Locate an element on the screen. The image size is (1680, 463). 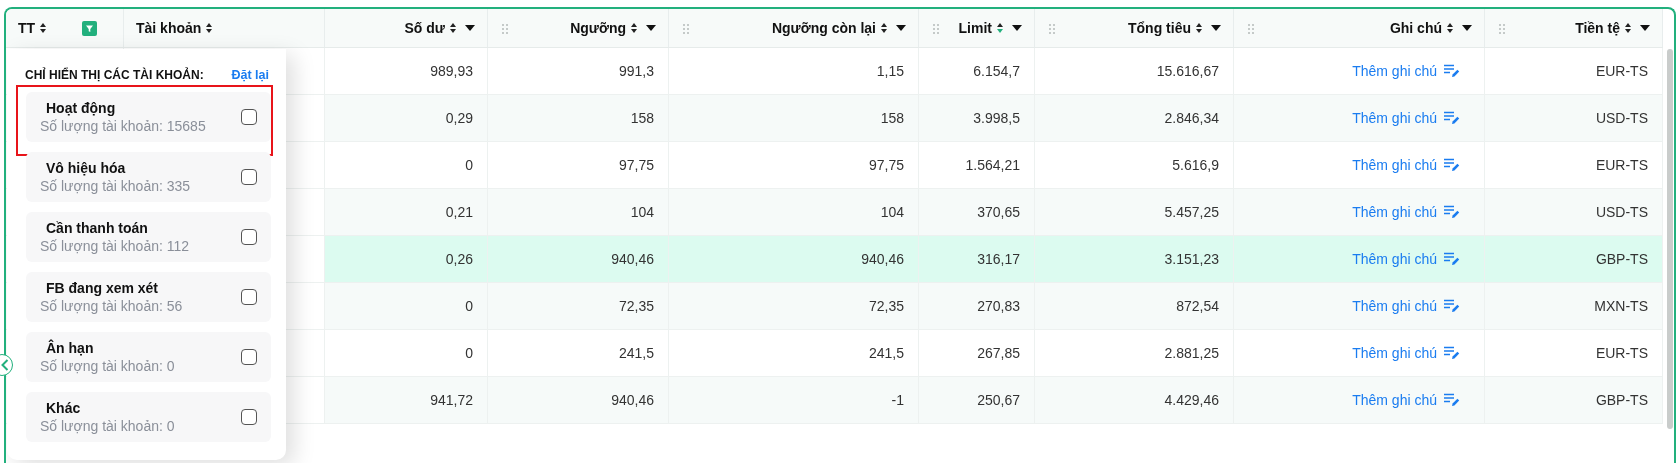
table-cell: 370,65 is located at coordinates (977, 212).